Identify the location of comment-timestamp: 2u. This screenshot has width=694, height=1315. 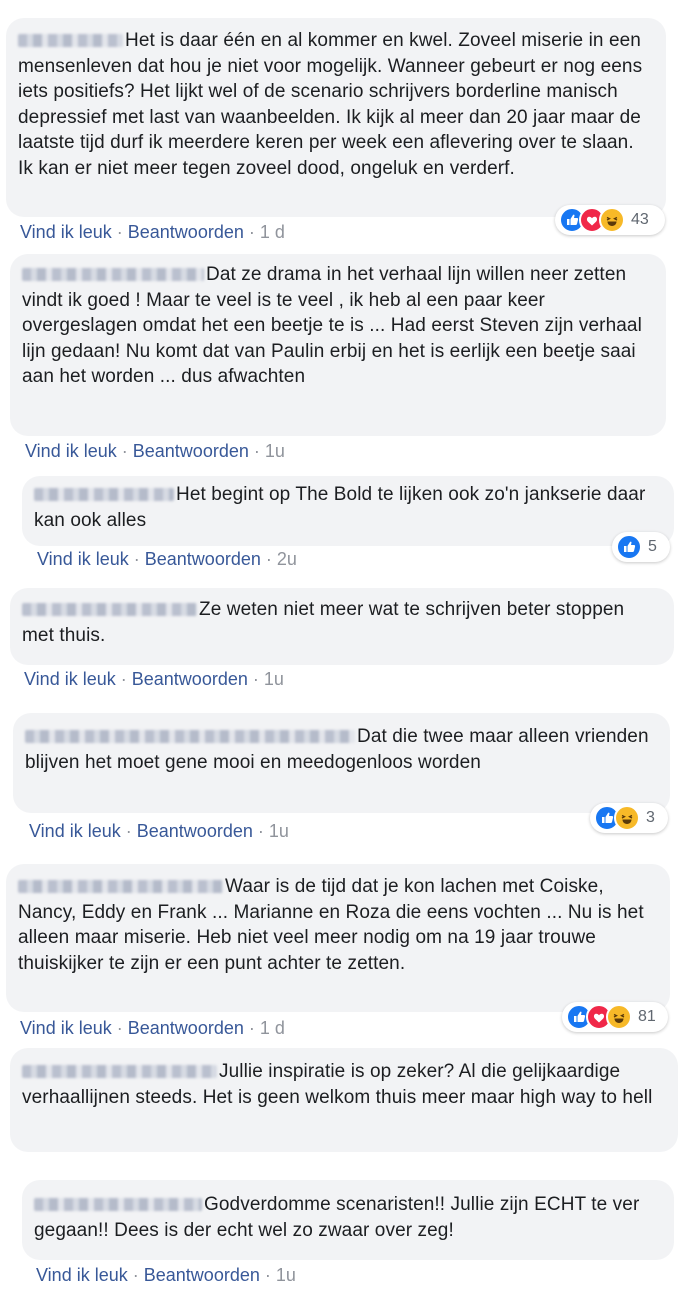
(287, 559).